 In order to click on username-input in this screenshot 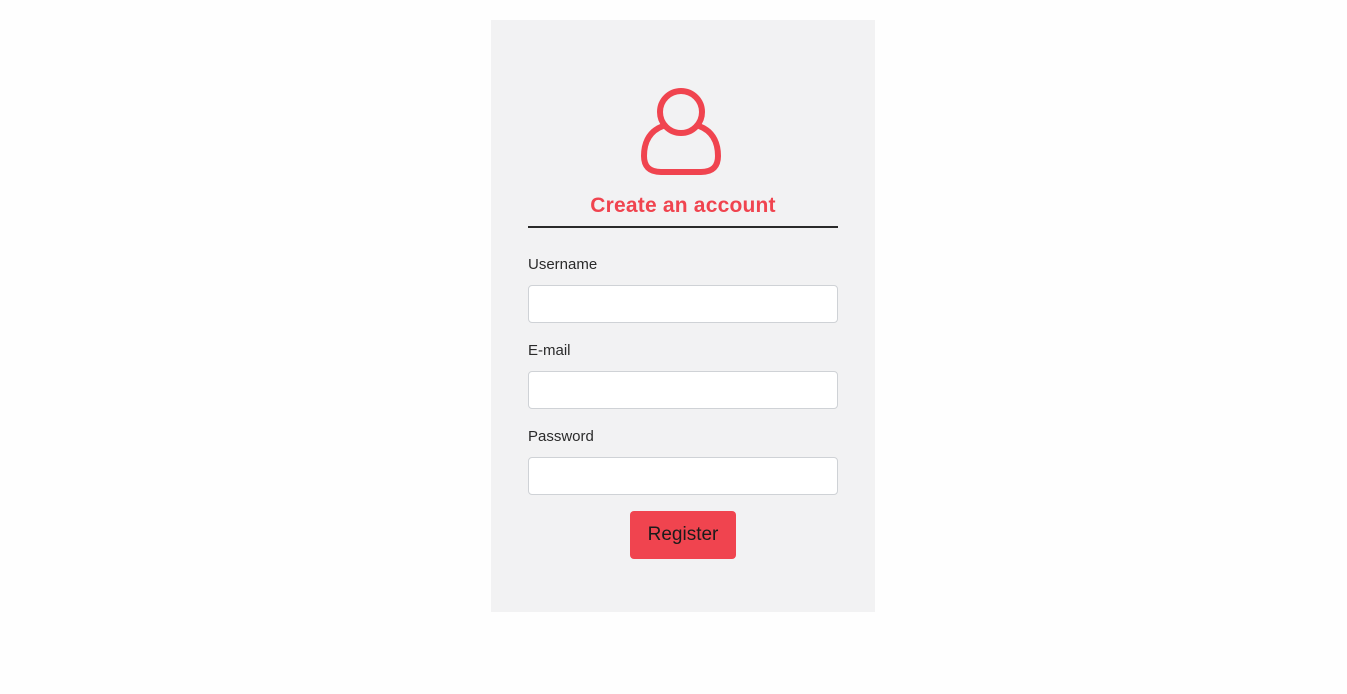, I will do `click(683, 304)`.